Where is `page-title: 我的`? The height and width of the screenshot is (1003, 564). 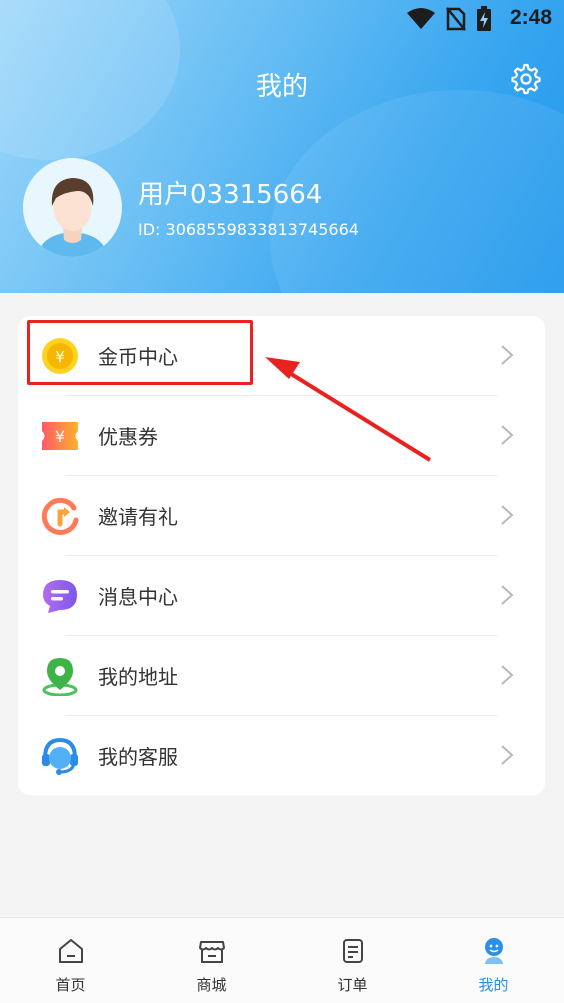 page-title: 我的 is located at coordinates (281, 87).